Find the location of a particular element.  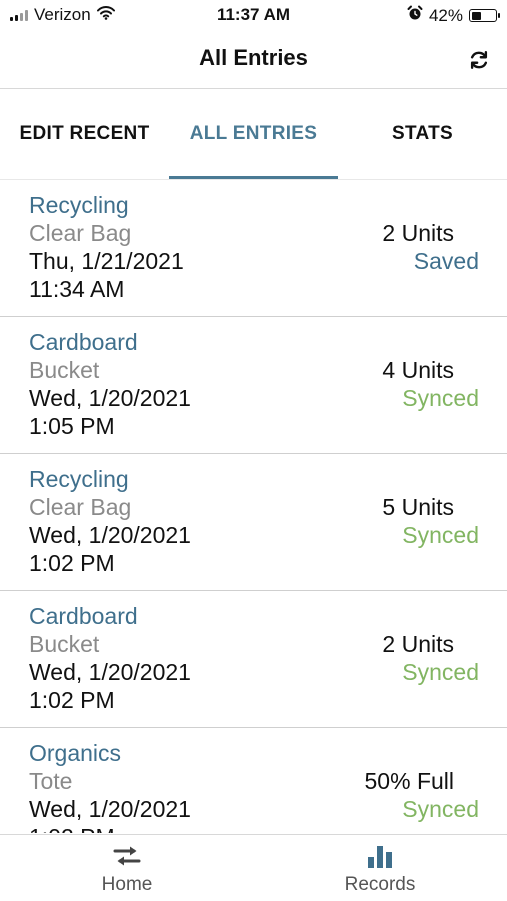

entry-time: 1:05 PM is located at coordinates (72, 426).